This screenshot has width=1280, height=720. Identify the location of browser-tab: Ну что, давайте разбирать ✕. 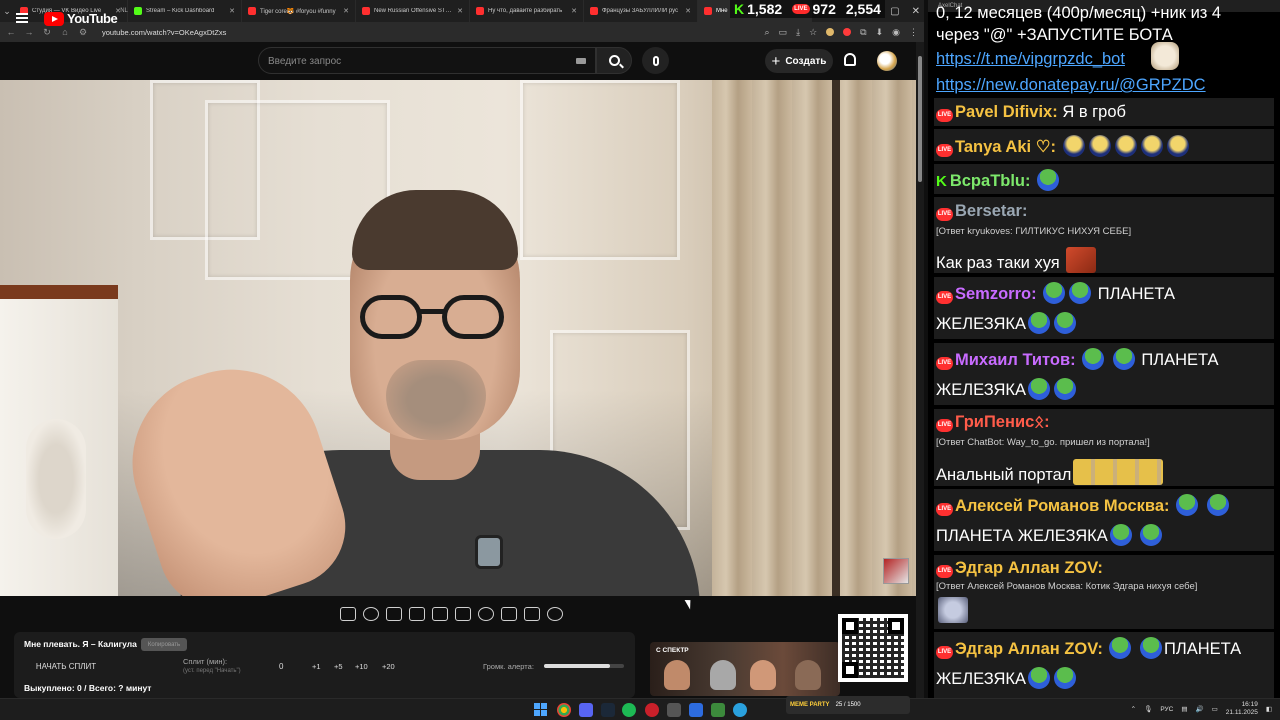
(527, 11).